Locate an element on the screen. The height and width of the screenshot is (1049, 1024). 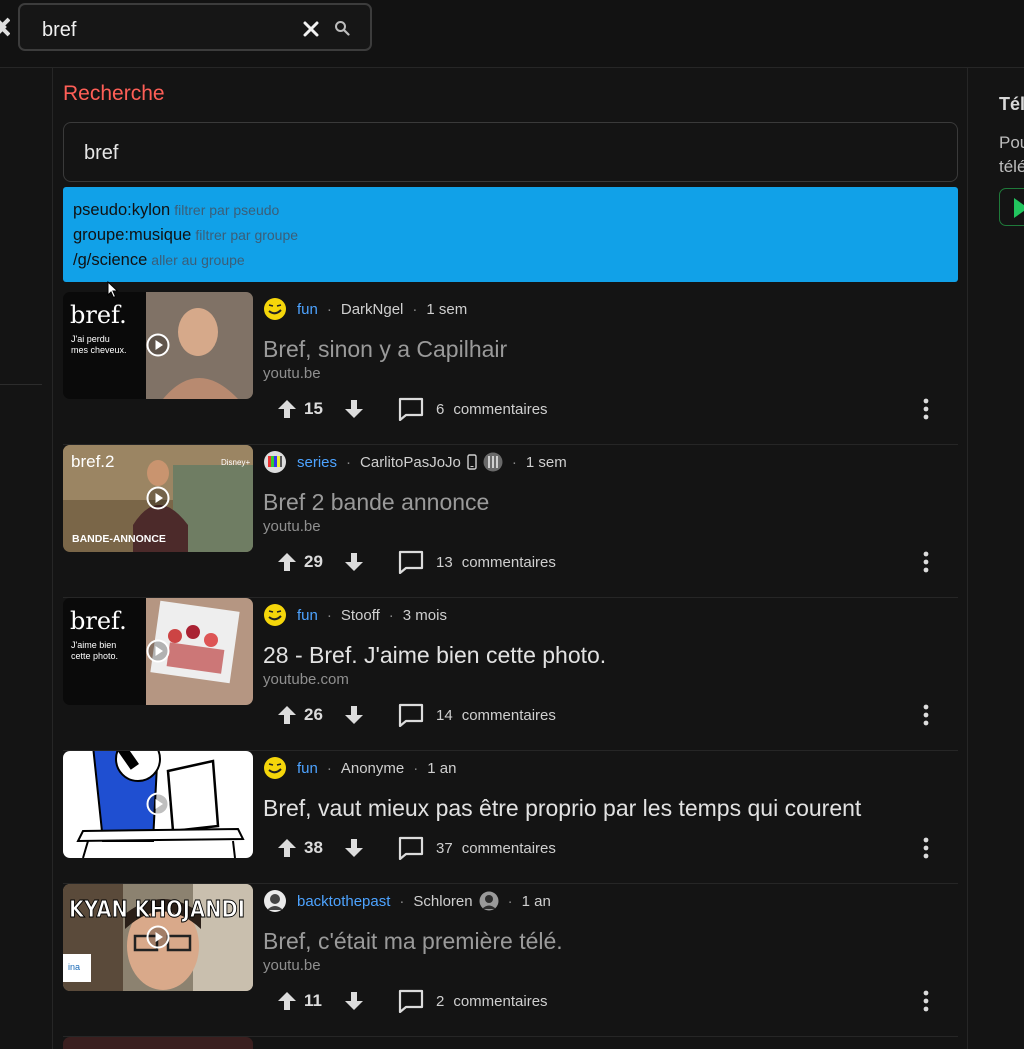
post-author: CarlitoPasJoJo is located at coordinates (410, 462).